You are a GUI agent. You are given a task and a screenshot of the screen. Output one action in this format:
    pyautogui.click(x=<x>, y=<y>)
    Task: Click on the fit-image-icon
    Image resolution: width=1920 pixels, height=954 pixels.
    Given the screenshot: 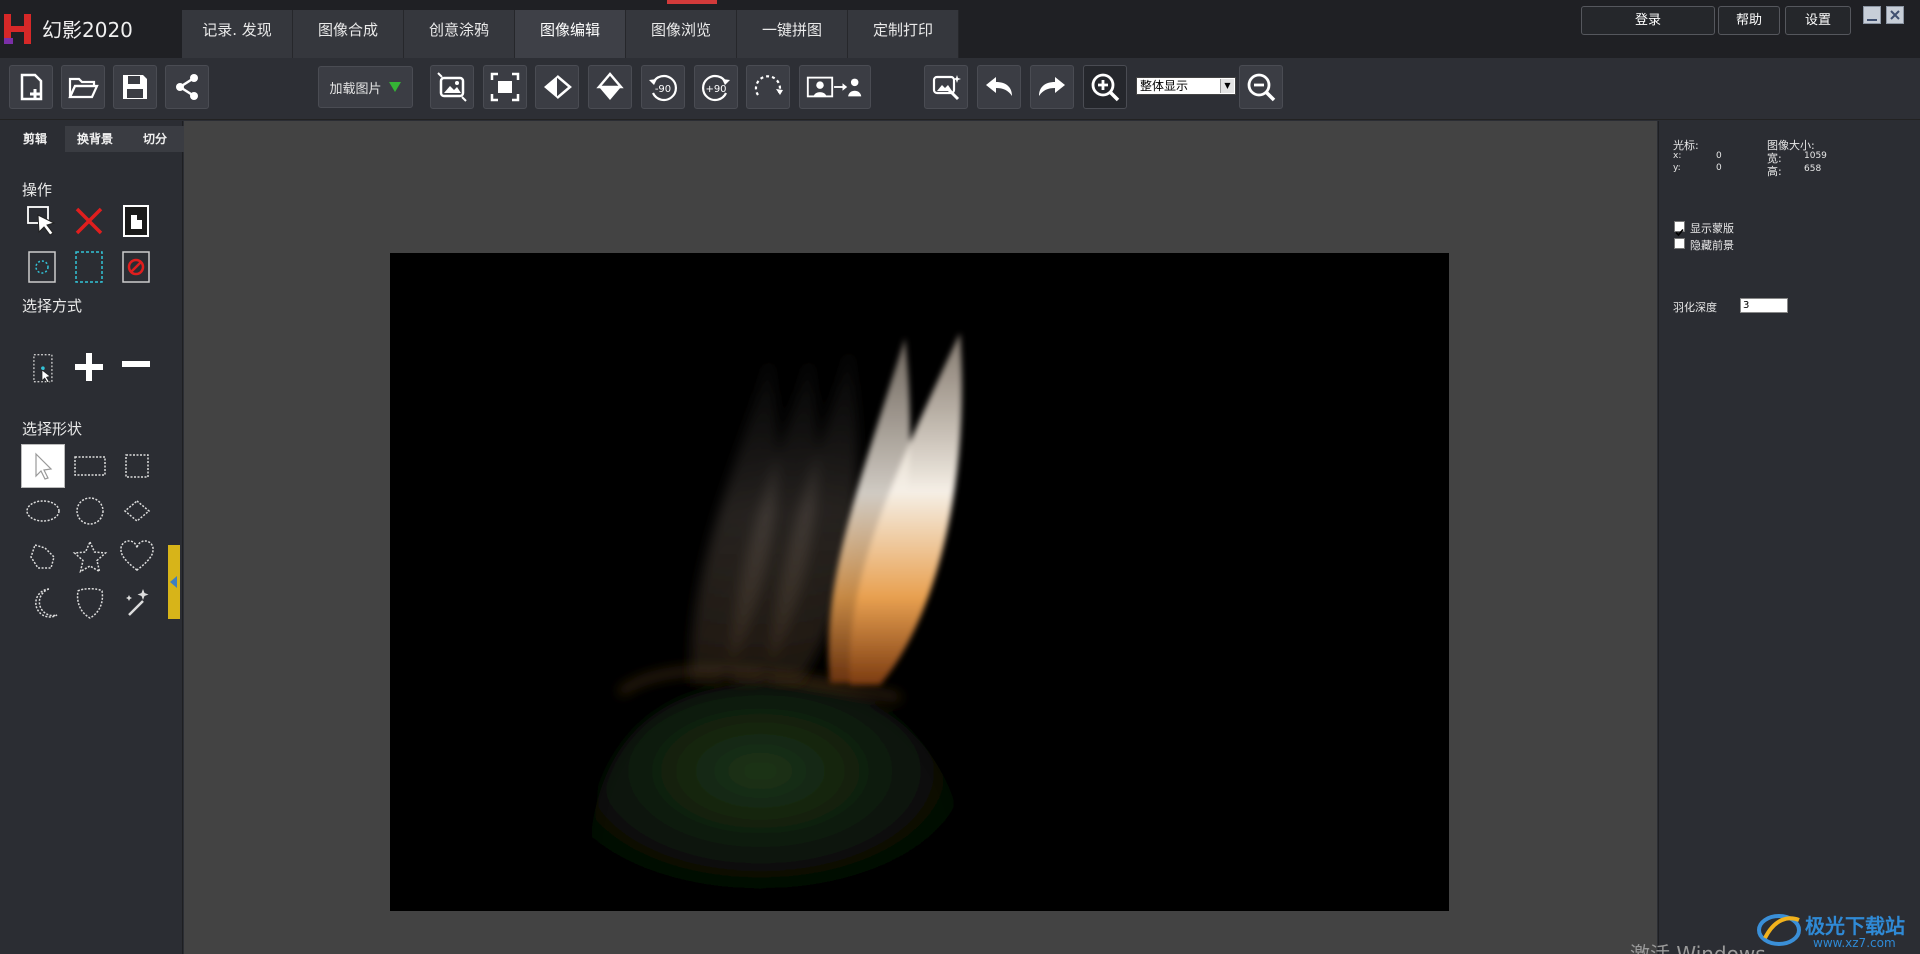 What is the action you would take?
    pyautogui.click(x=452, y=87)
    